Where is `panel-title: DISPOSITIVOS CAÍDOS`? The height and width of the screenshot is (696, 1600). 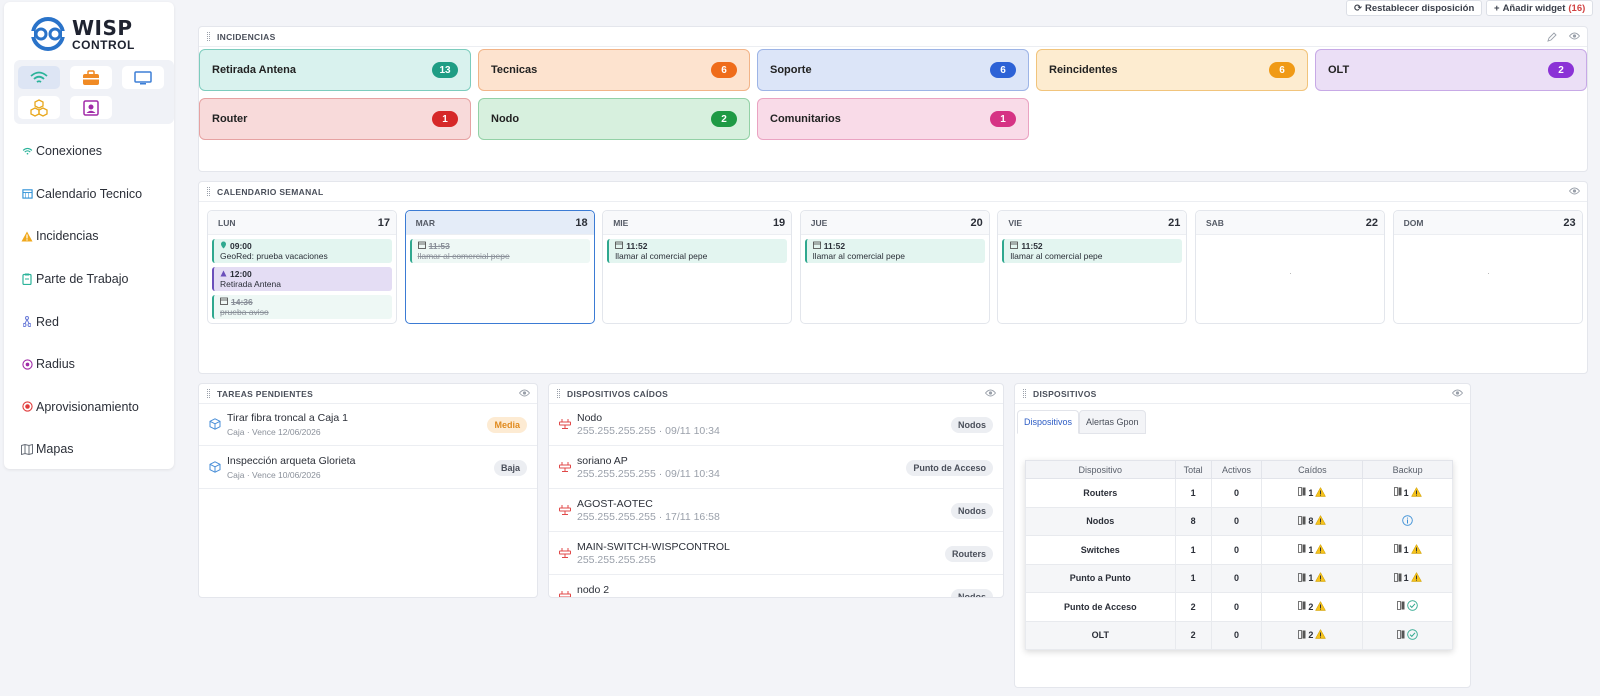
panel-title: DISPOSITIVOS CAÍDOS is located at coordinates (618, 393).